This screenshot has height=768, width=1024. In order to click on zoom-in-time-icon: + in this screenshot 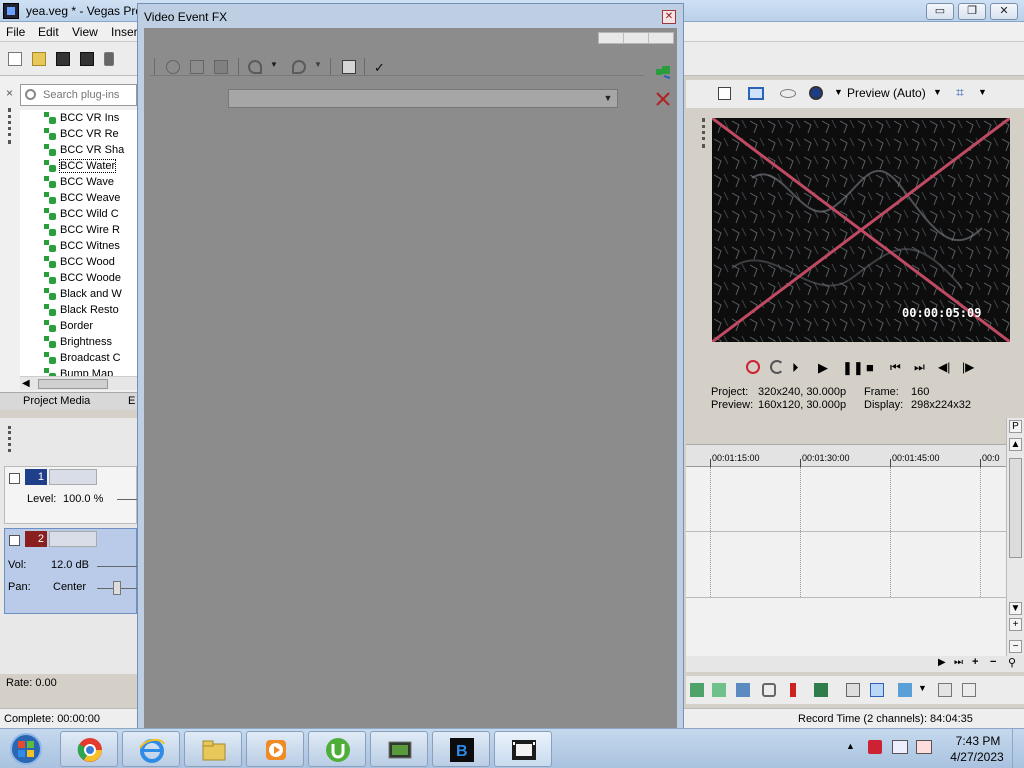, I will do `click(975, 662)`.